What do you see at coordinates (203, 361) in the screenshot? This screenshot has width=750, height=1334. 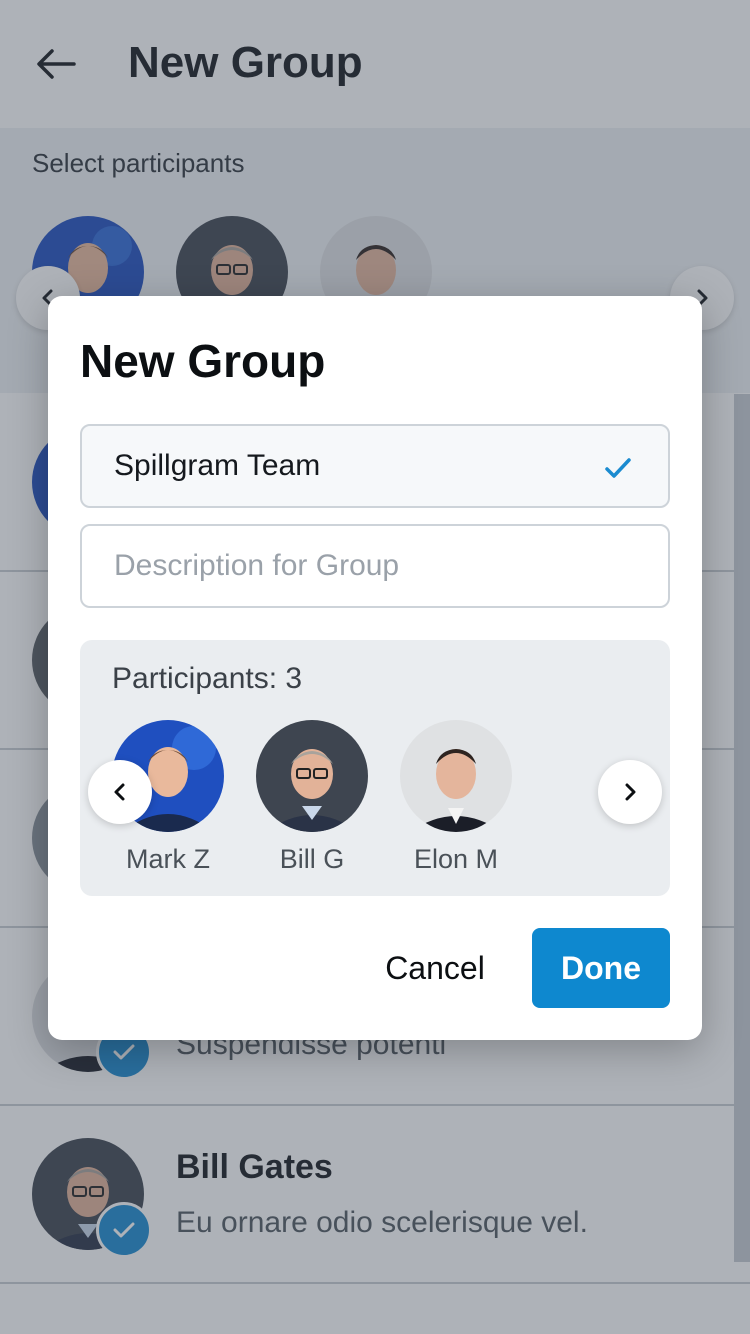 I see `dialog-title: New Group` at bounding box center [203, 361].